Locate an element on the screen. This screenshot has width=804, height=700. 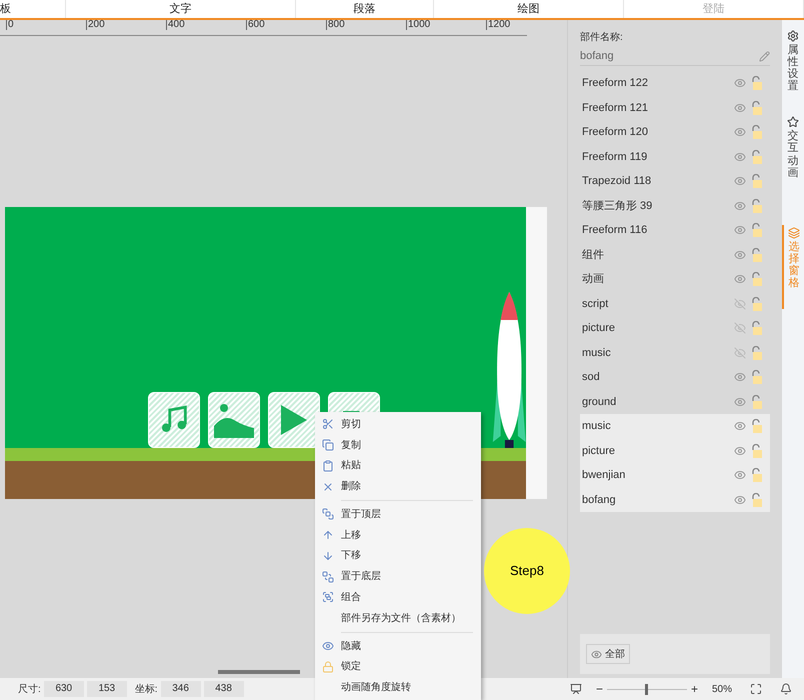
menu-item: 删除 is located at coordinates (398, 487).